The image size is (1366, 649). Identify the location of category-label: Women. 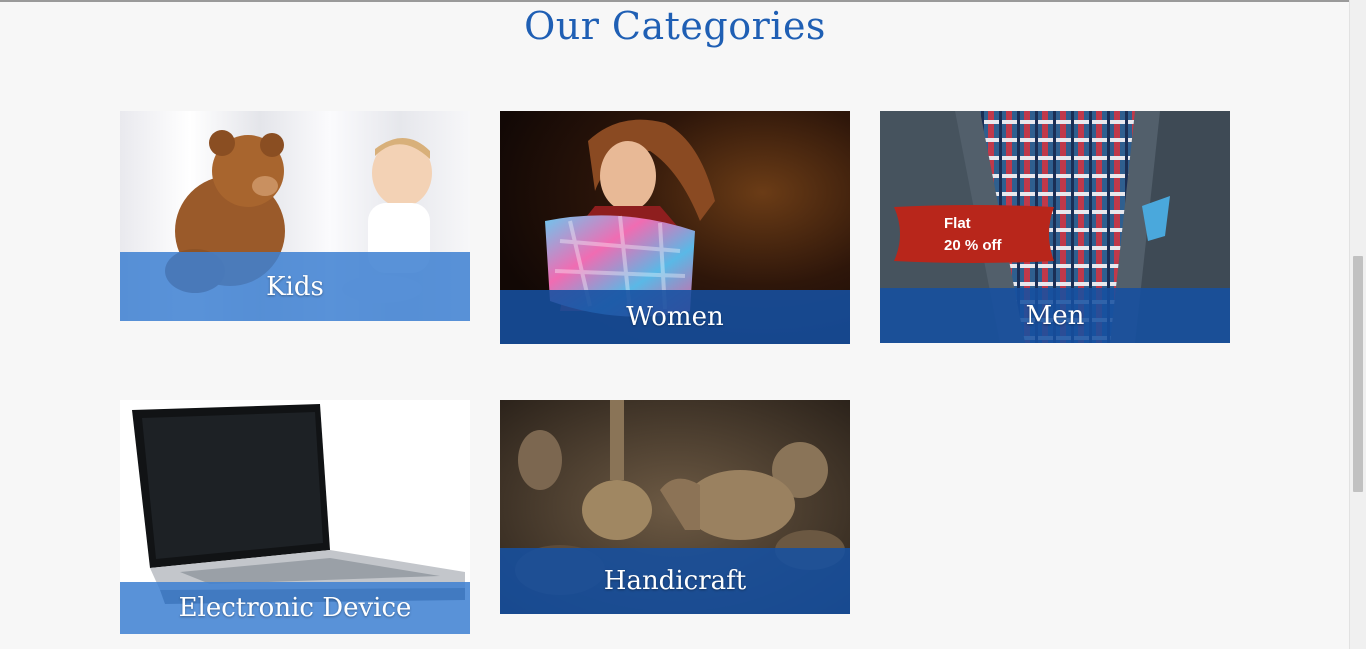
(675, 317).